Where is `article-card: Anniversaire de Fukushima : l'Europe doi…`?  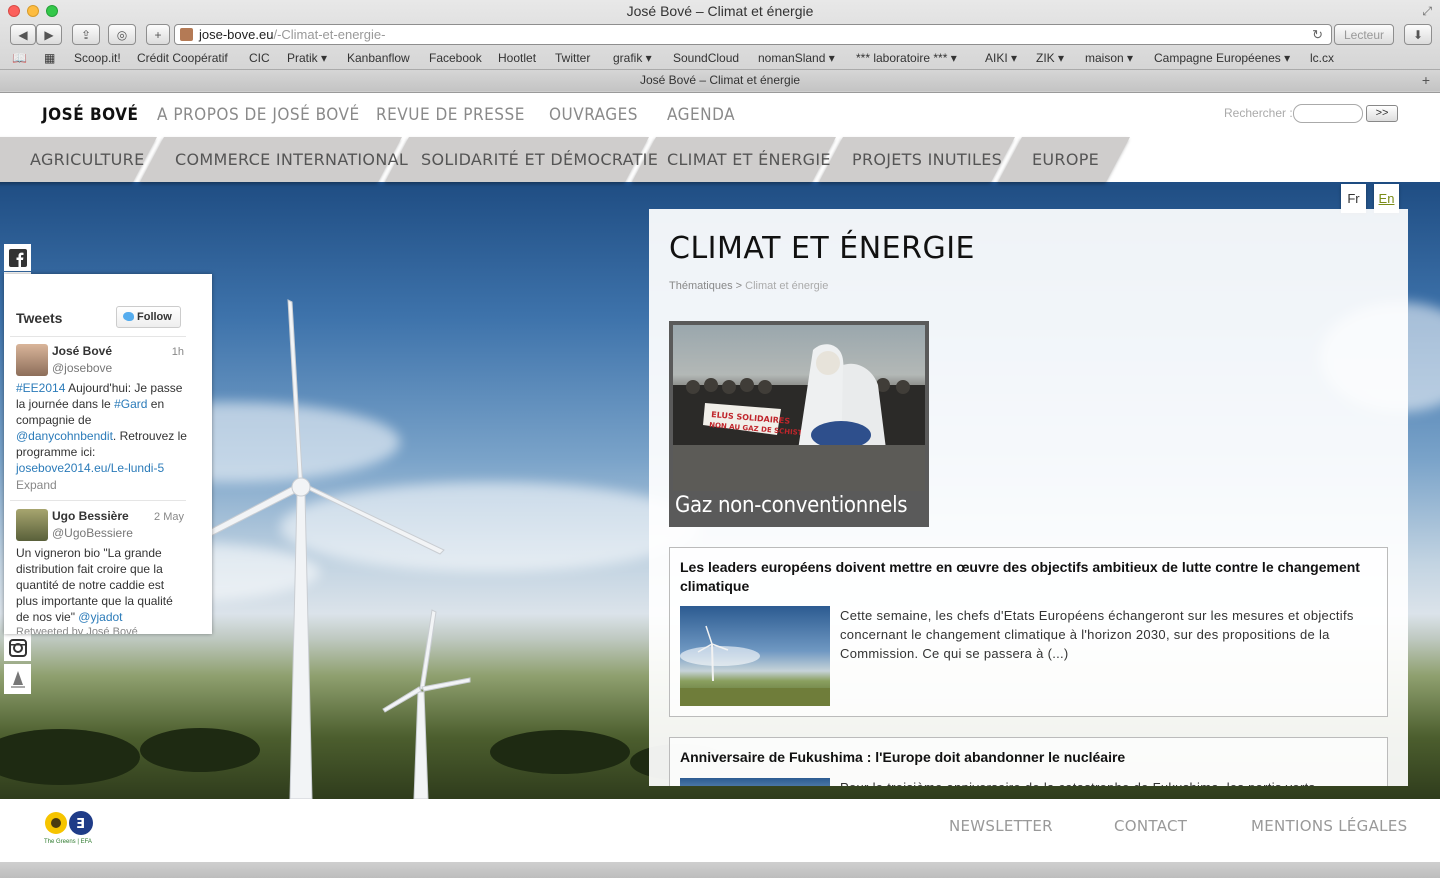
article-card: Anniversaire de Fukushima : l'Europe doi… is located at coordinates (1028, 761).